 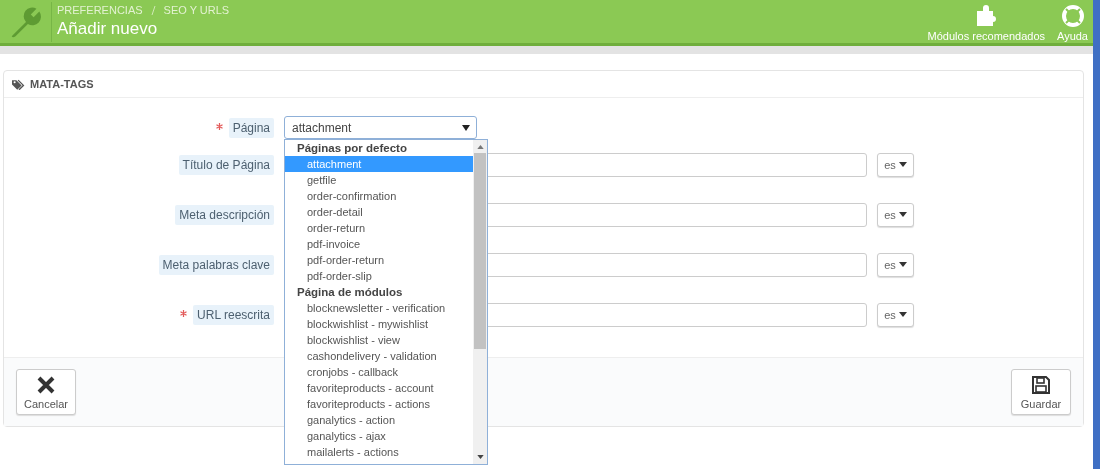 I want to click on dropdown-option: blockwishlist - mywishlist, so click(x=379, y=324).